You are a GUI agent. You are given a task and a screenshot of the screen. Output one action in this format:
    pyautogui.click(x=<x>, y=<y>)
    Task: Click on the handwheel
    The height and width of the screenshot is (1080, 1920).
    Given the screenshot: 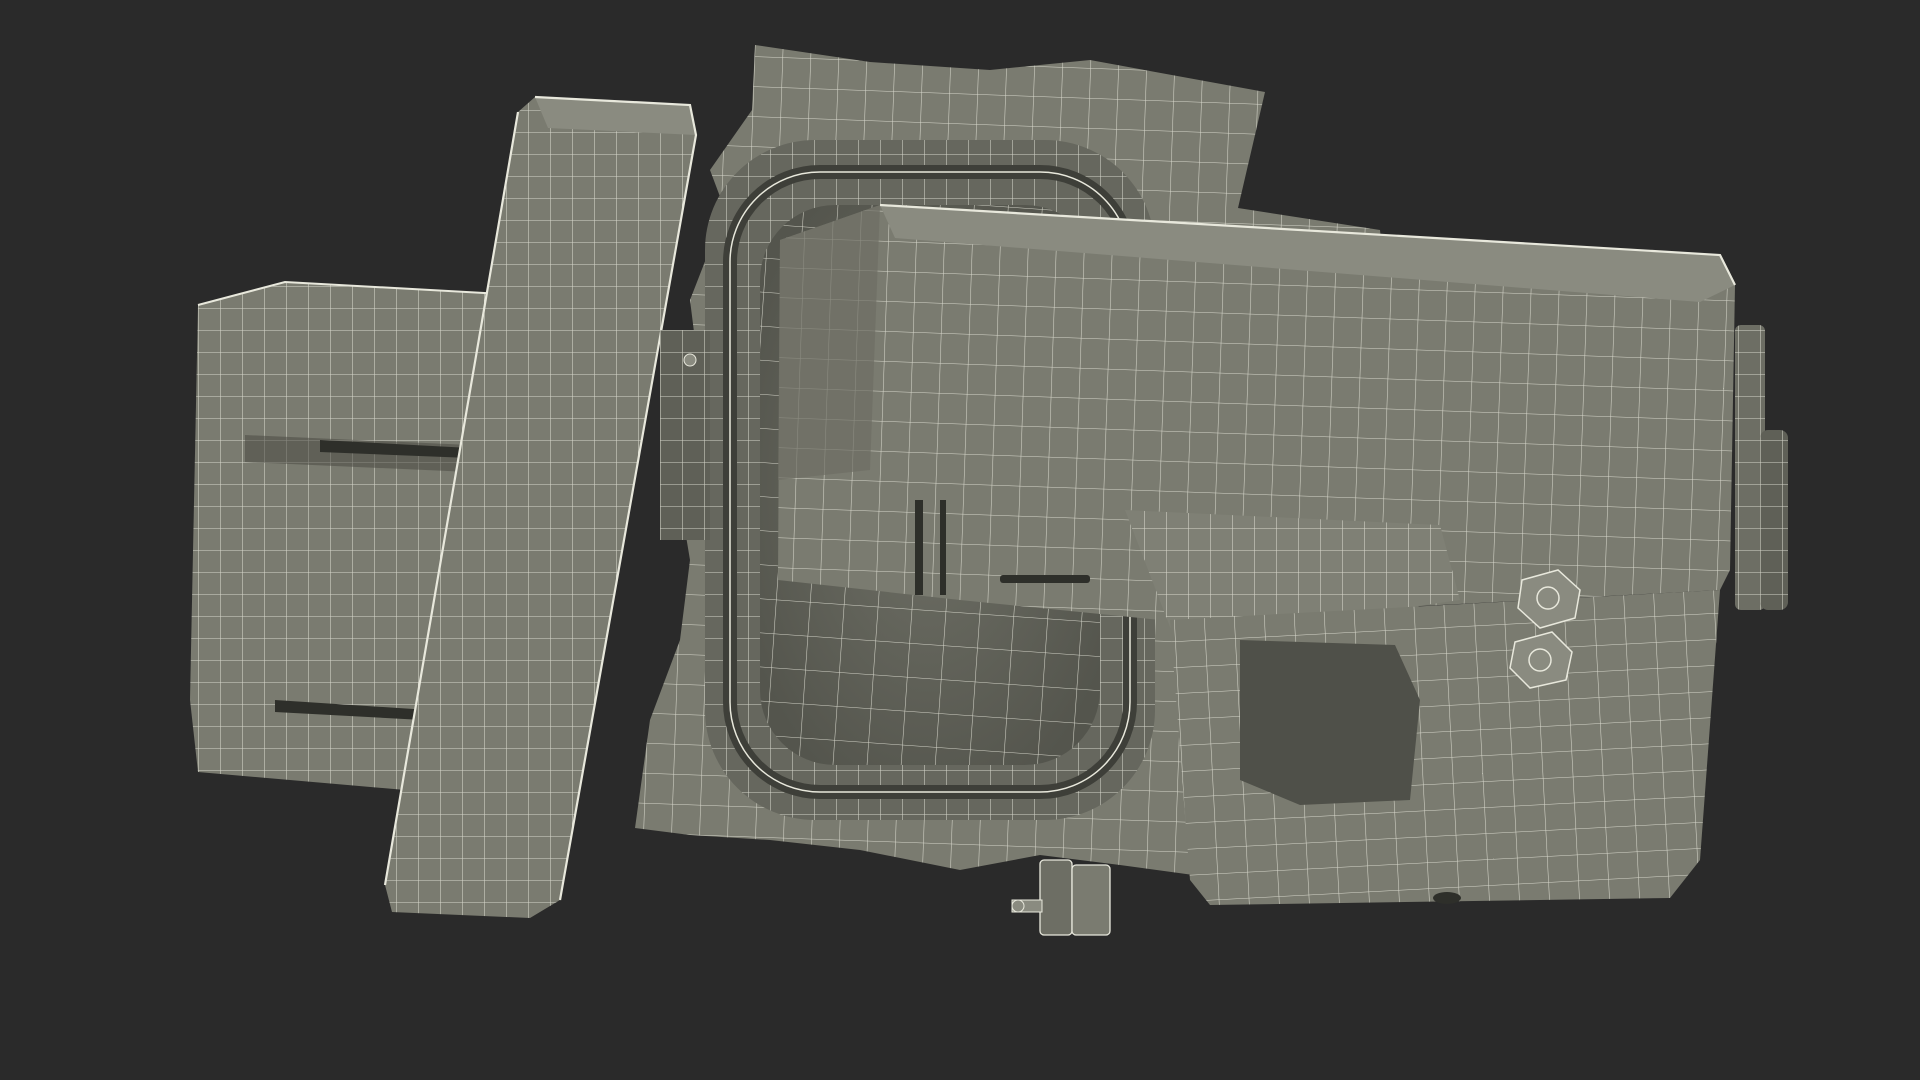 What is the action you would take?
    pyautogui.click(x=1761, y=467)
    